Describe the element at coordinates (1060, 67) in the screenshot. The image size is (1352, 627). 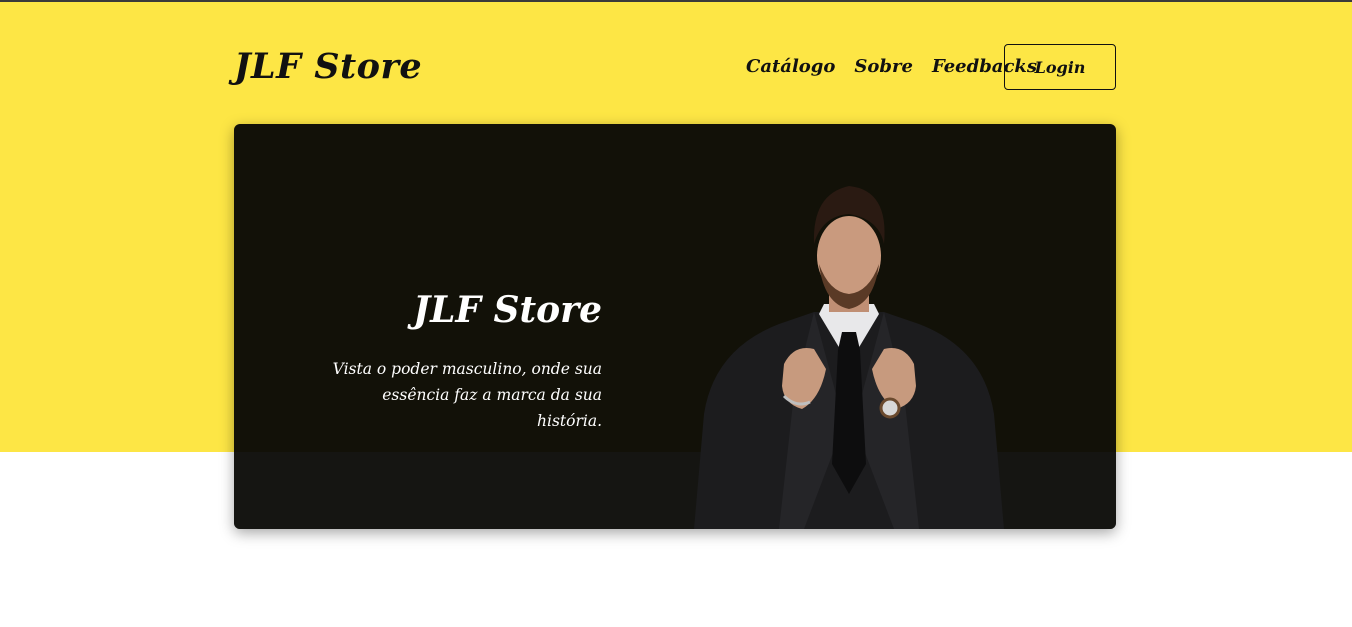
I see `login-button: Login` at that location.